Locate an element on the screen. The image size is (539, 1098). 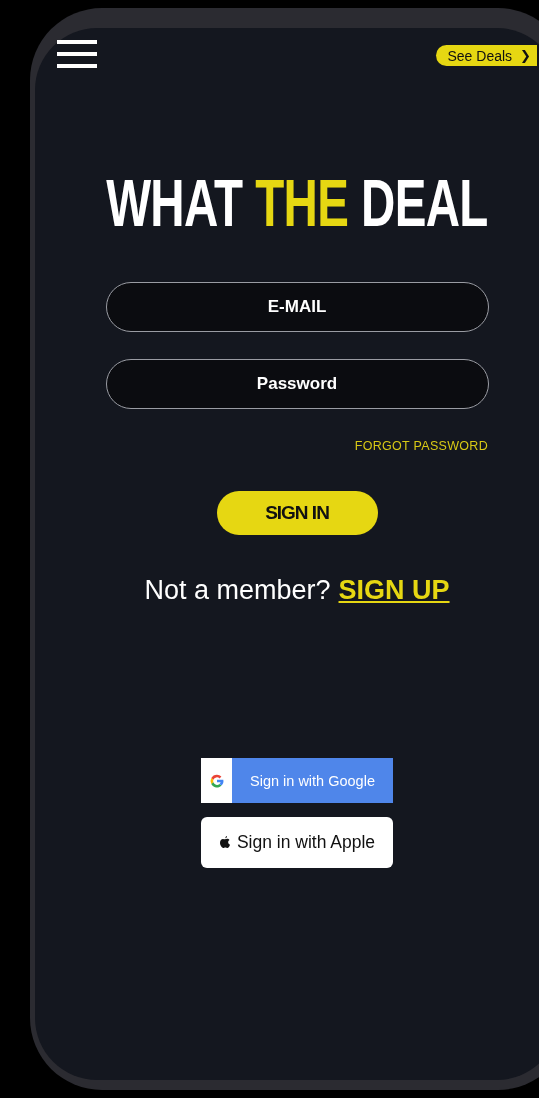
input-field: Password is located at coordinates (297, 384).